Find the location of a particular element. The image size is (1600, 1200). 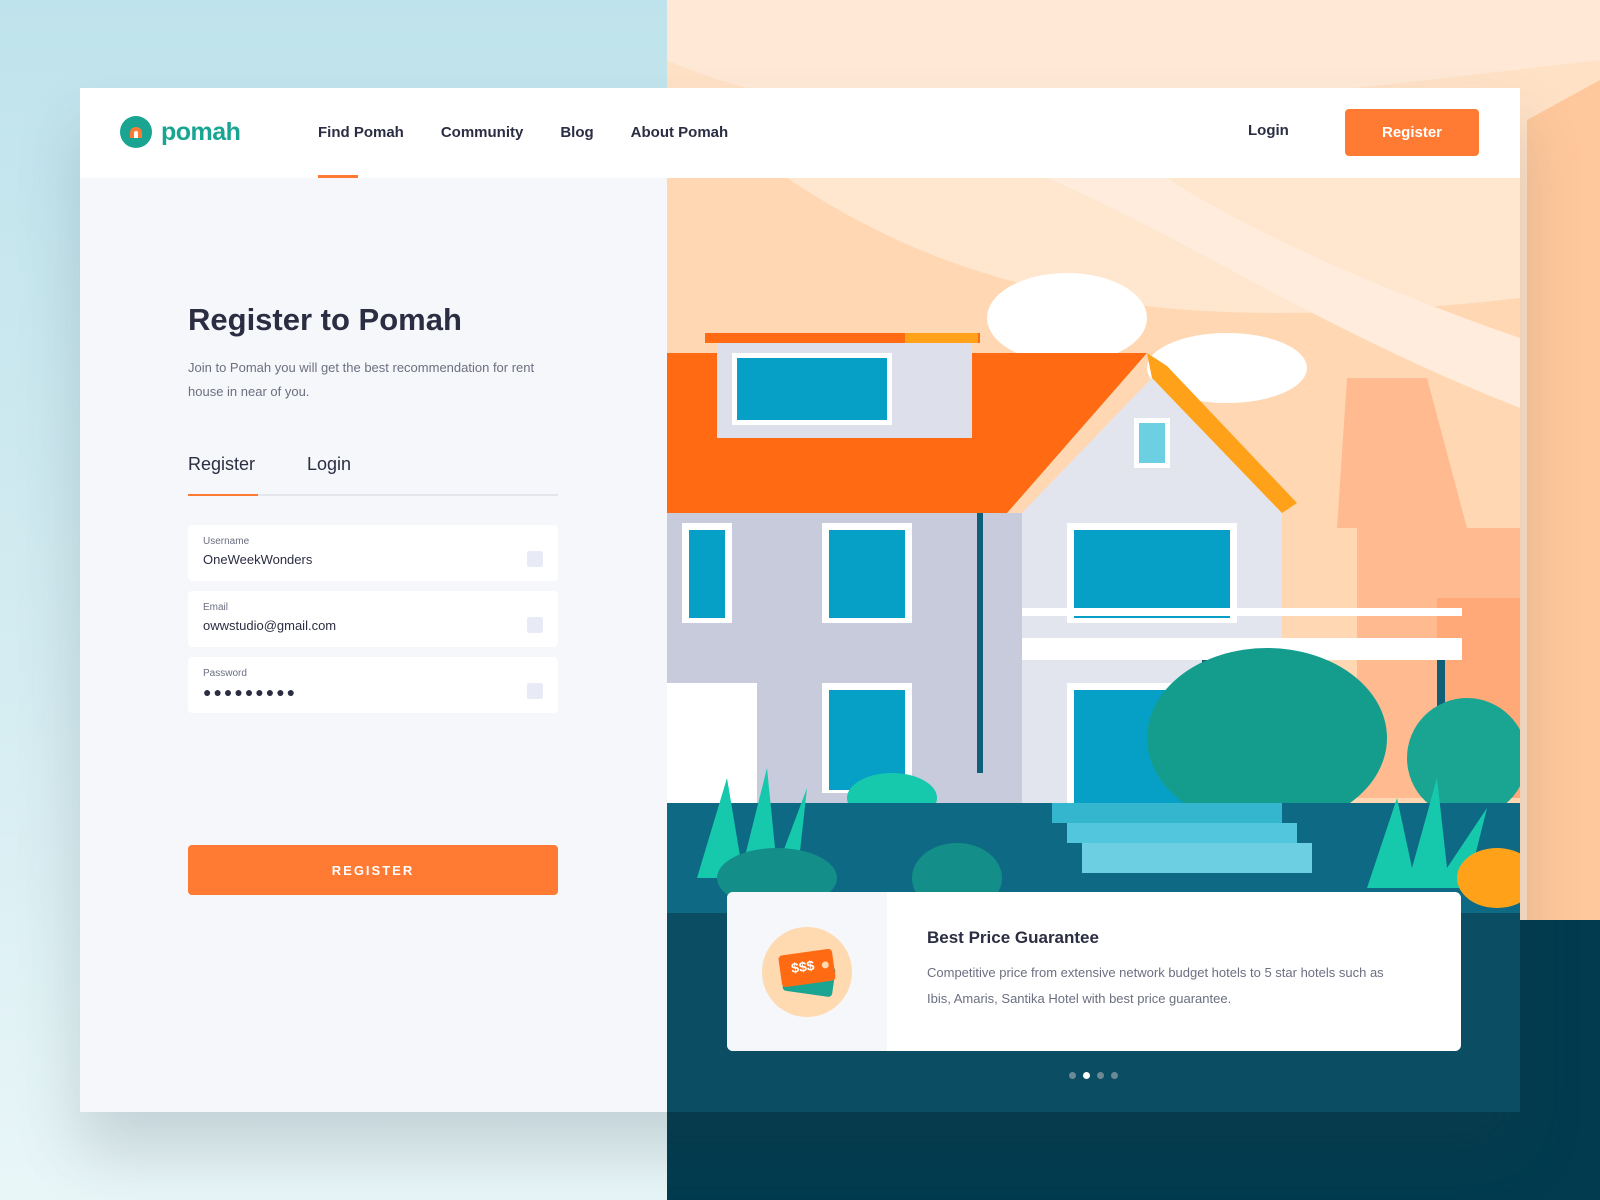

email-field: Email owwstudio@gmail.com is located at coordinates (373, 619).